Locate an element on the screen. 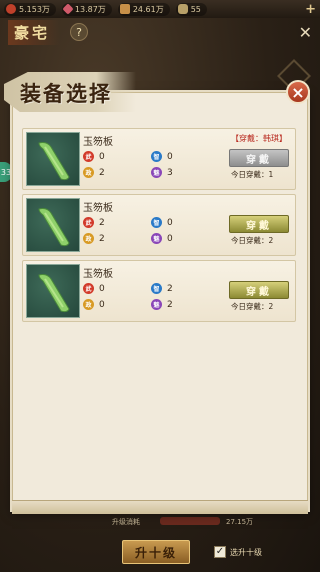 The width and height of the screenshot is (320, 572). equipment-card-3: 玉笏板 武 0 智 2 政 0 魅 2 穿戴 今日穿戴：2 is located at coordinates (159, 291).